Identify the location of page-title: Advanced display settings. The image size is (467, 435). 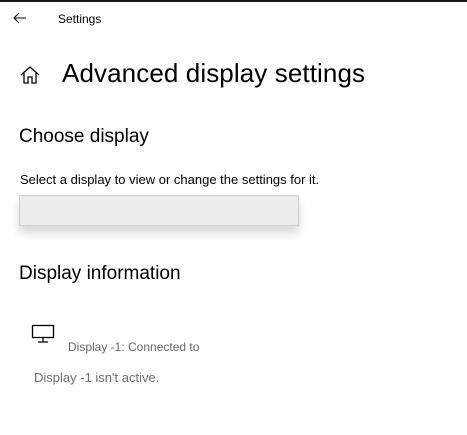
(214, 73).